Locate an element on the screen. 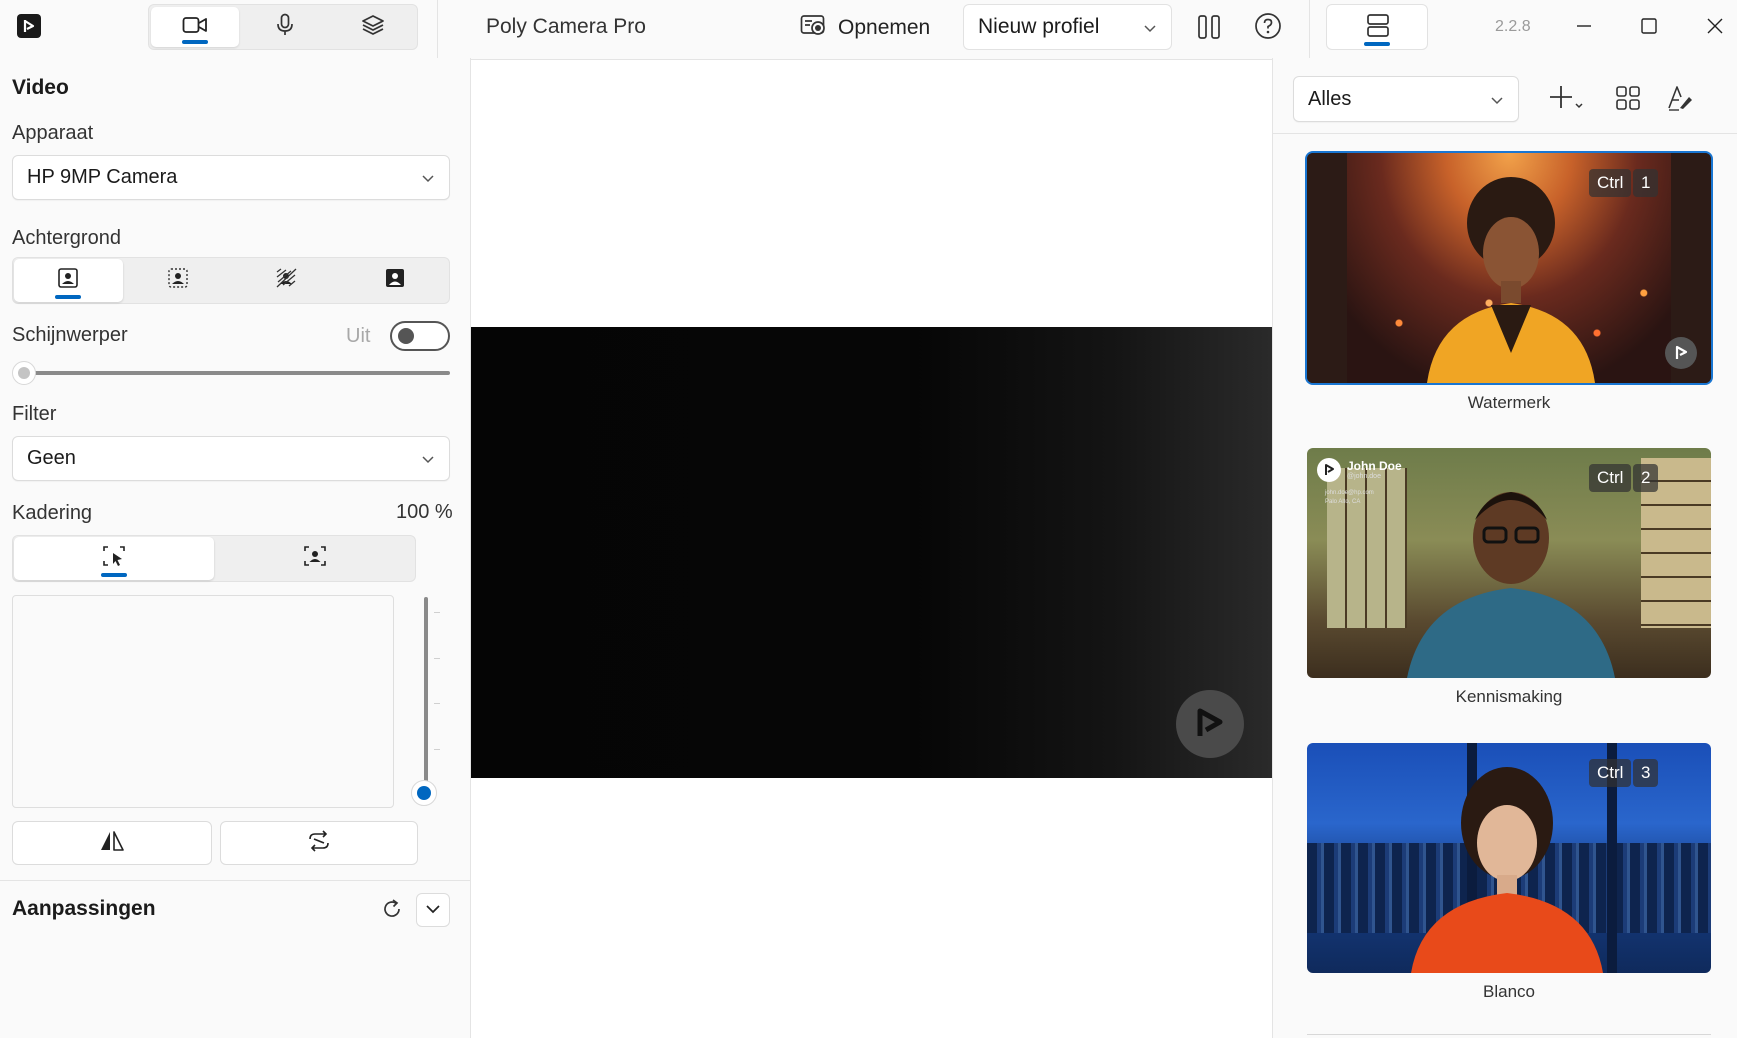  spotlight-slider-thumb is located at coordinates (24, 373).